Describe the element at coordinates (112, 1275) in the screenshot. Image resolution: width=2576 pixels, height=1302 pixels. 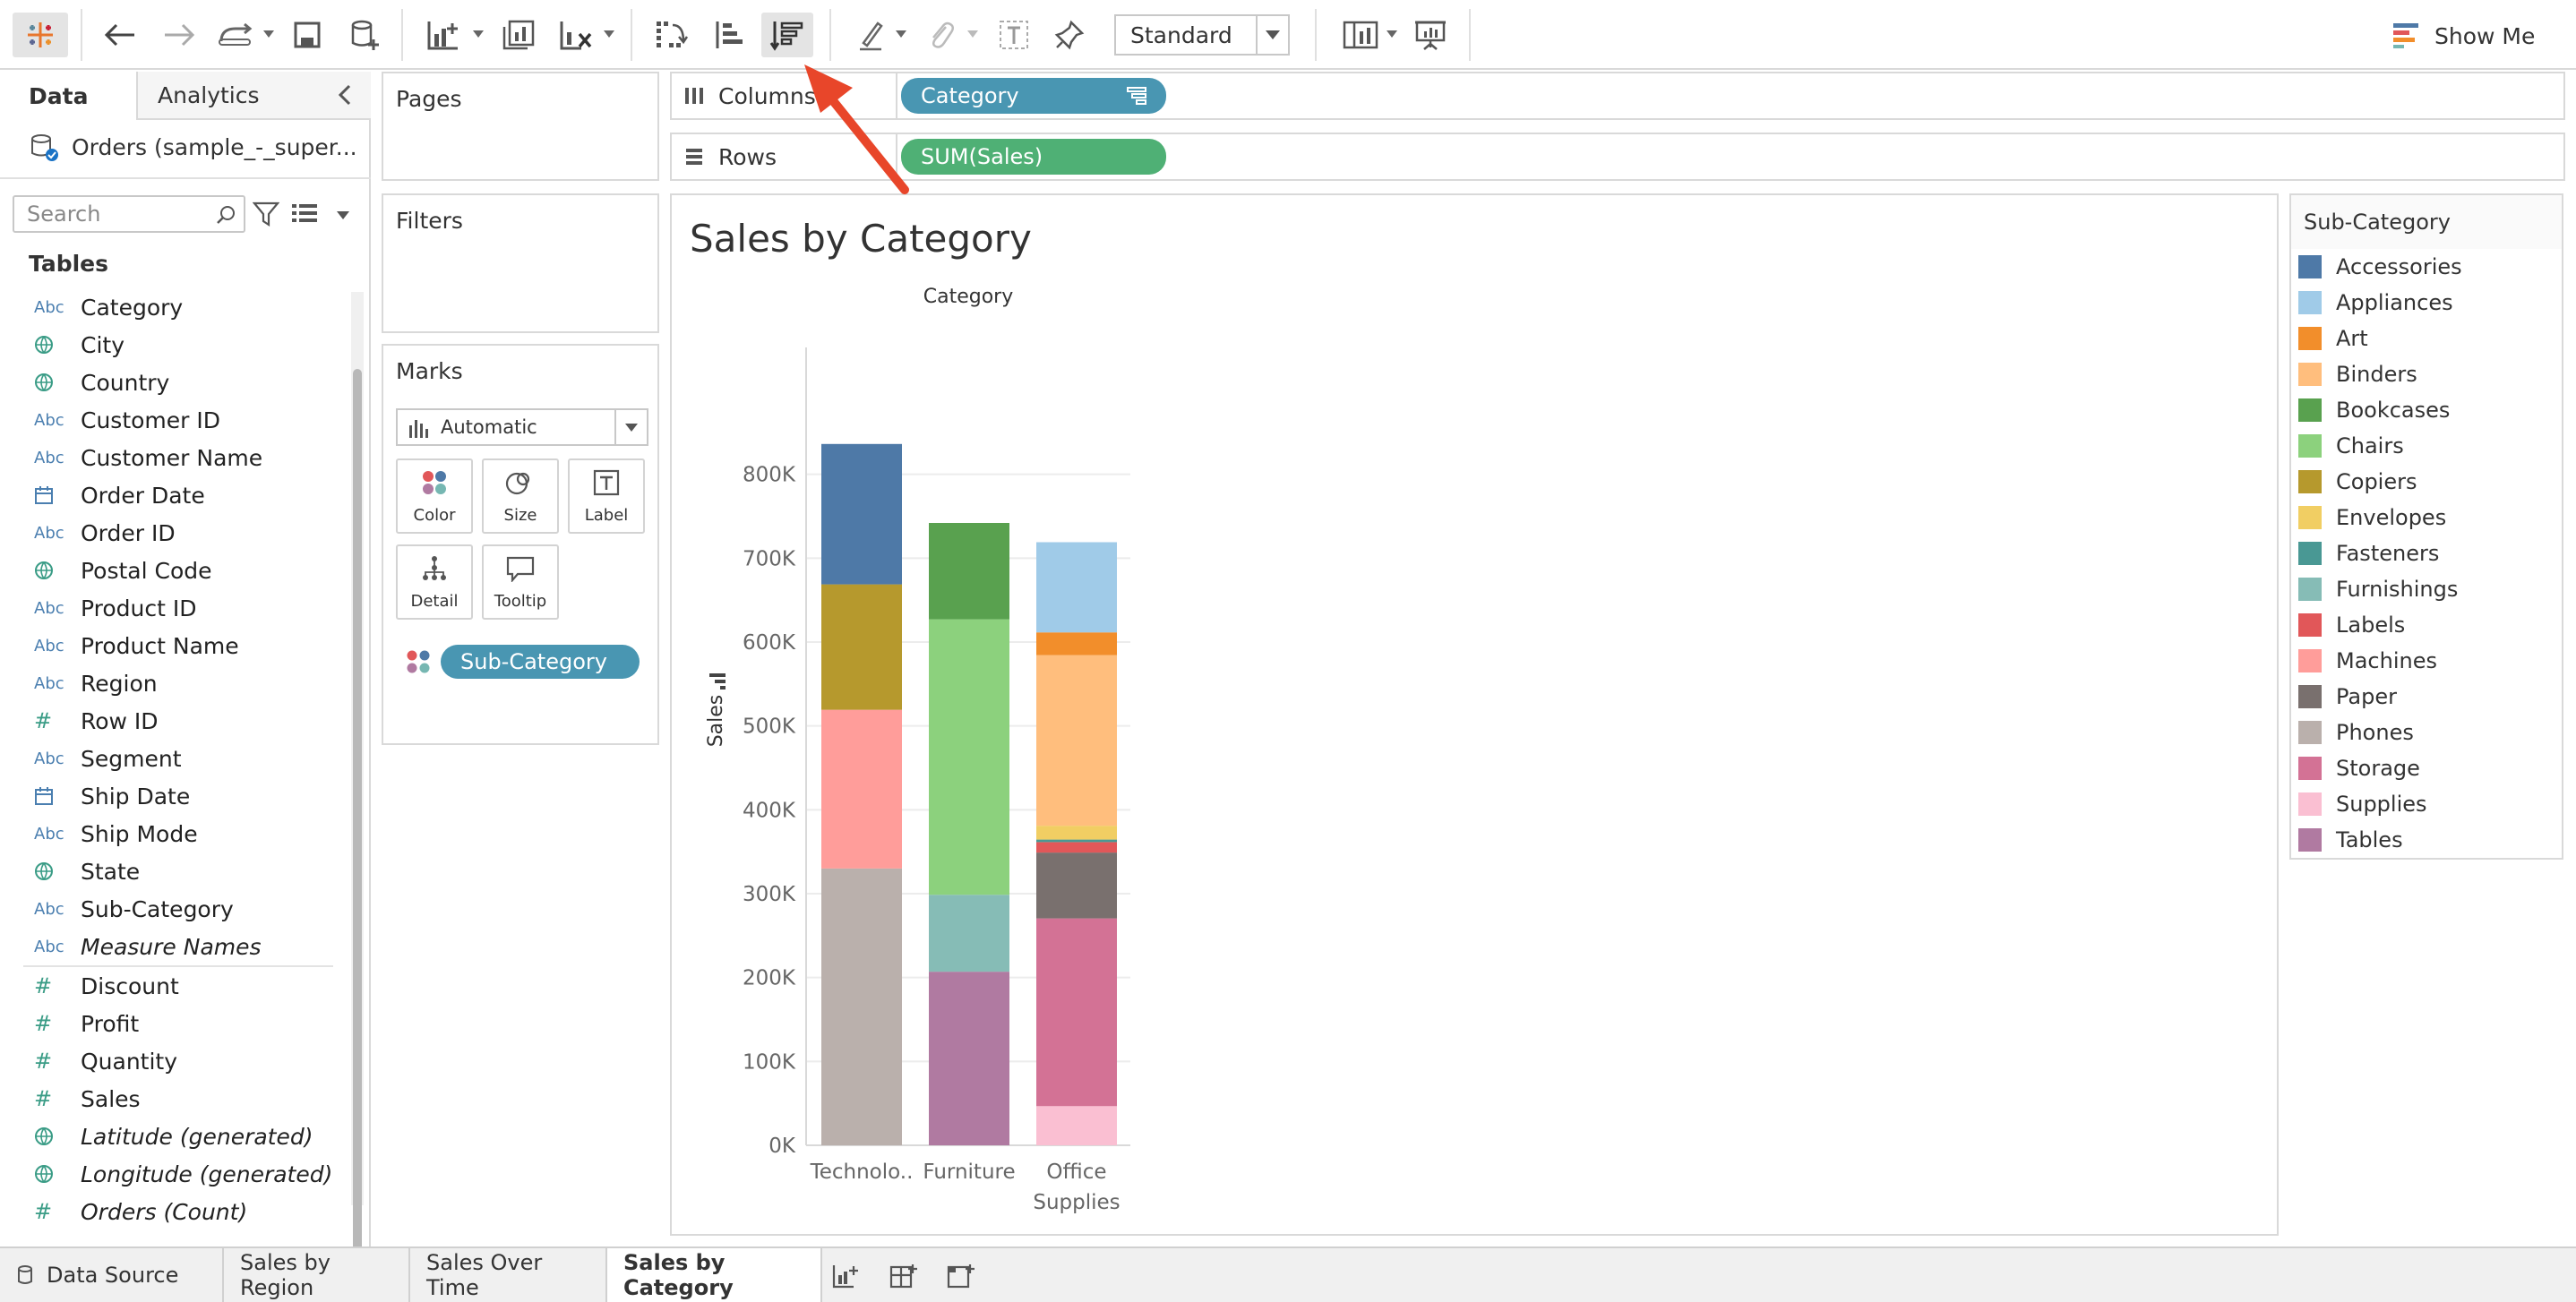
I see `datasource-tab: Data Source` at that location.